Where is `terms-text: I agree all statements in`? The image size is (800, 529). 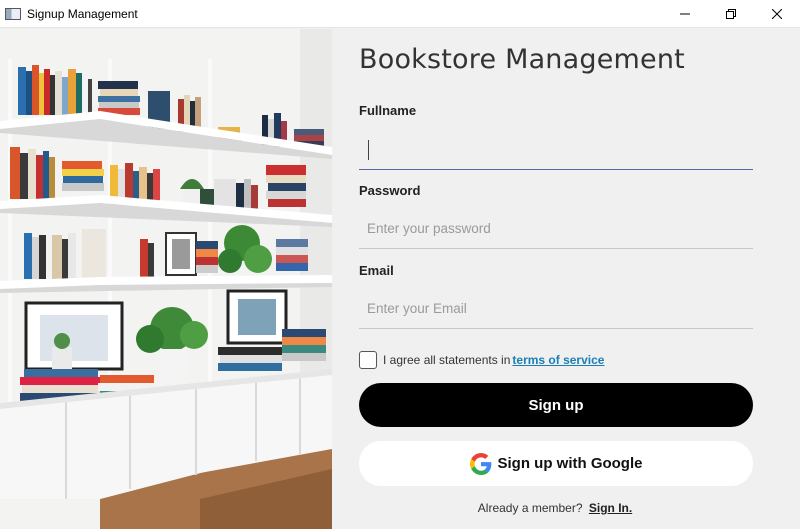 terms-text: I agree all statements in is located at coordinates (447, 360).